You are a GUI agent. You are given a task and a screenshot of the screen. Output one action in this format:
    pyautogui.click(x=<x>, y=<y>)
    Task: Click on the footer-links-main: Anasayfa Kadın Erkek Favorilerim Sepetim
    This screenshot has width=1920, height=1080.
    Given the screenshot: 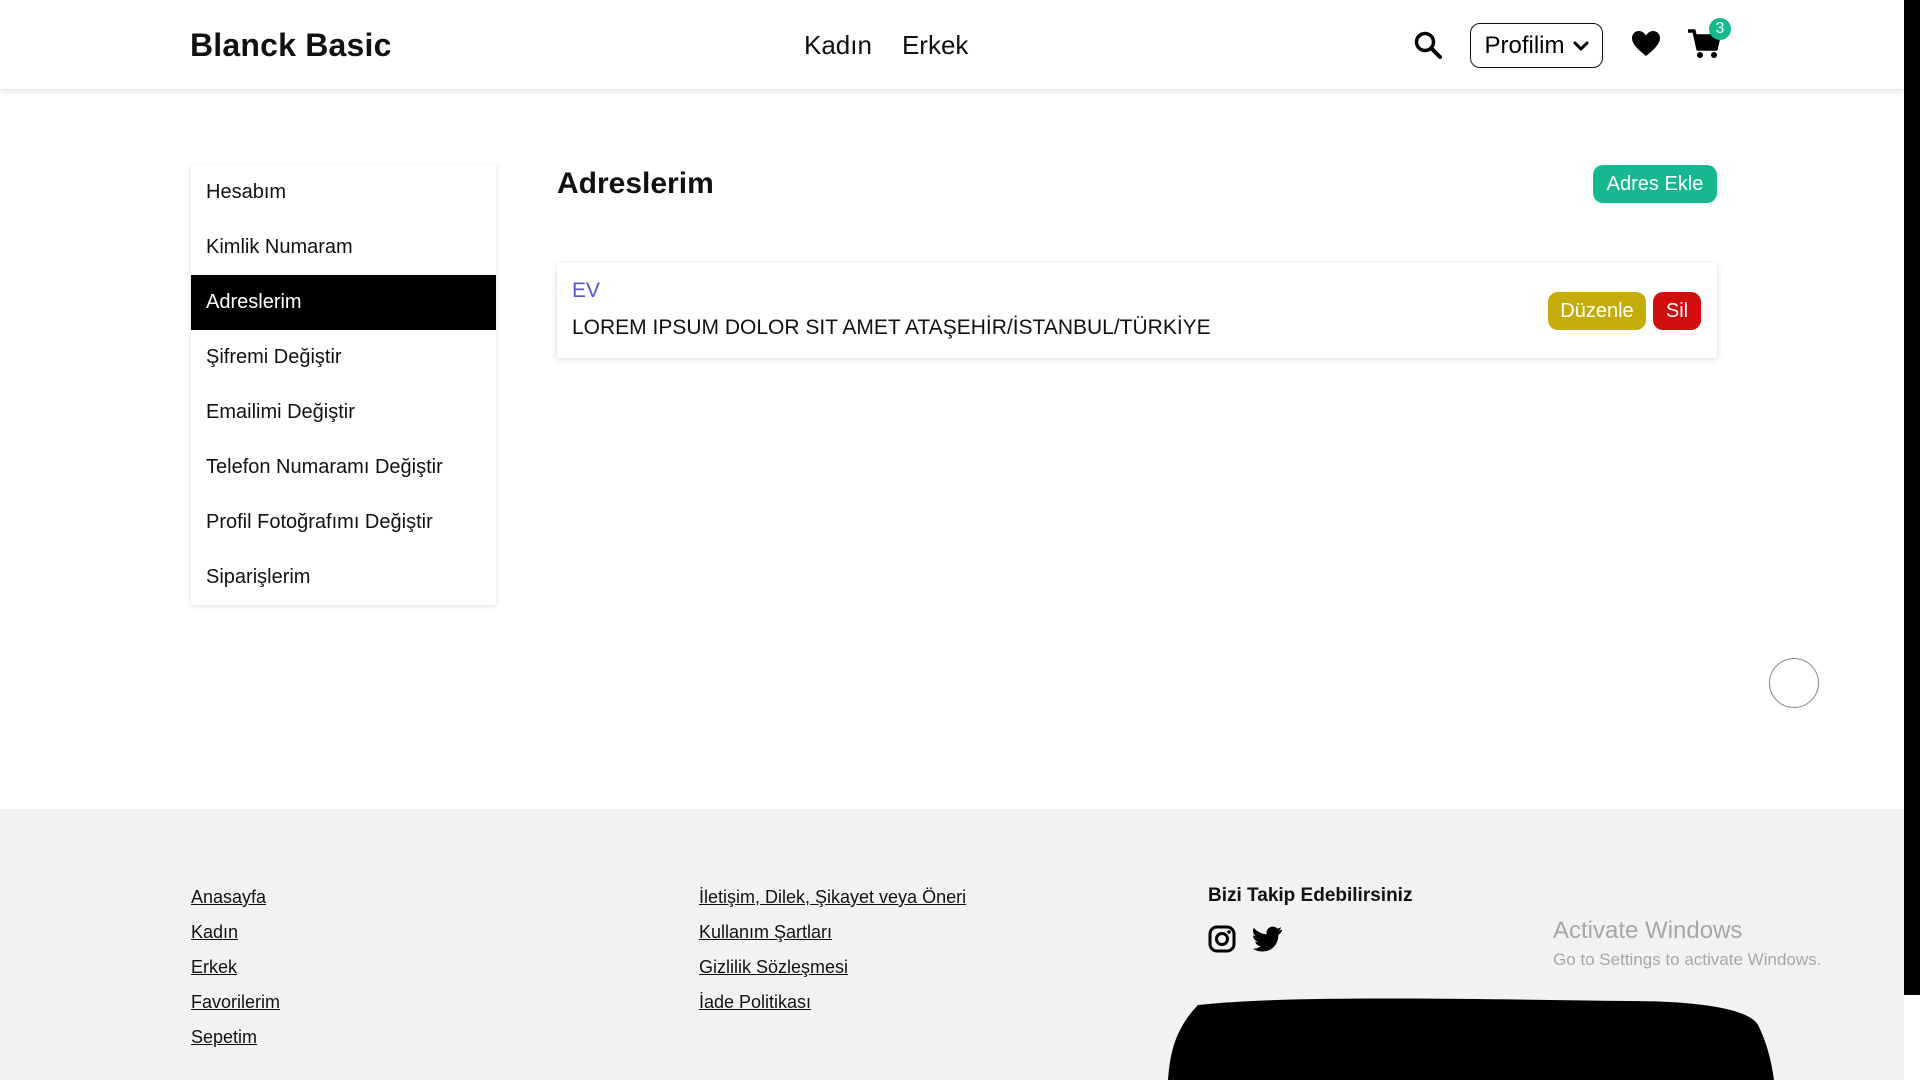 What is the action you would take?
    pyautogui.click(x=235, y=967)
    